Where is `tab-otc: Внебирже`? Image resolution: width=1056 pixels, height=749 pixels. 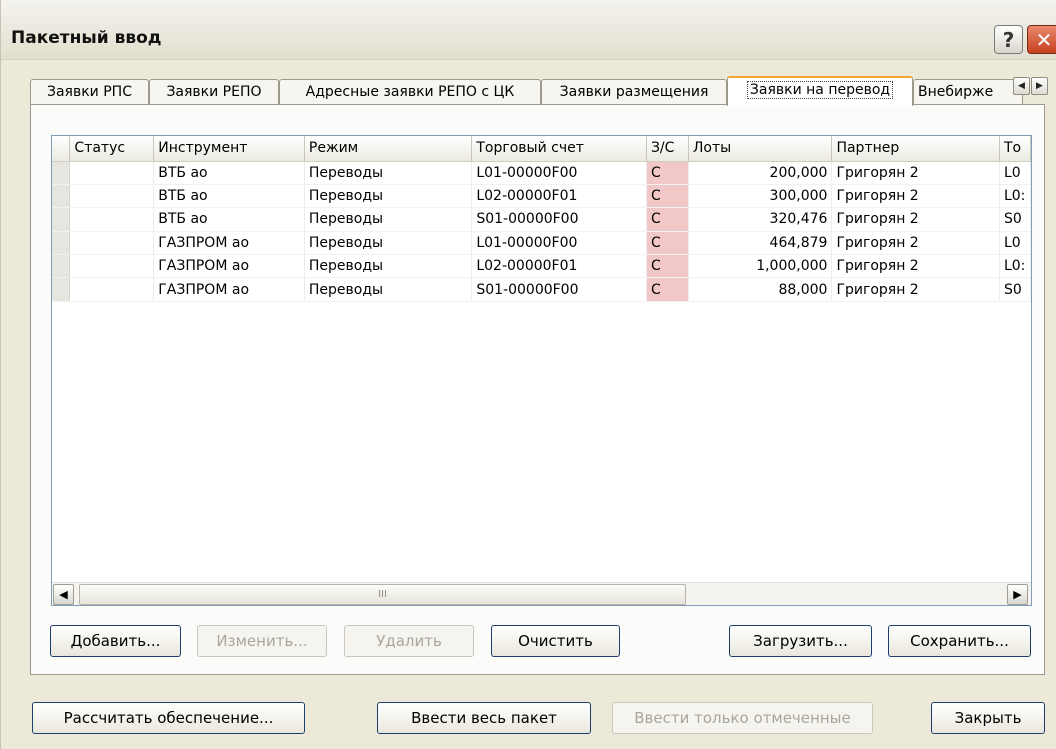
tab-otc: Внебирже is located at coordinates (968, 92).